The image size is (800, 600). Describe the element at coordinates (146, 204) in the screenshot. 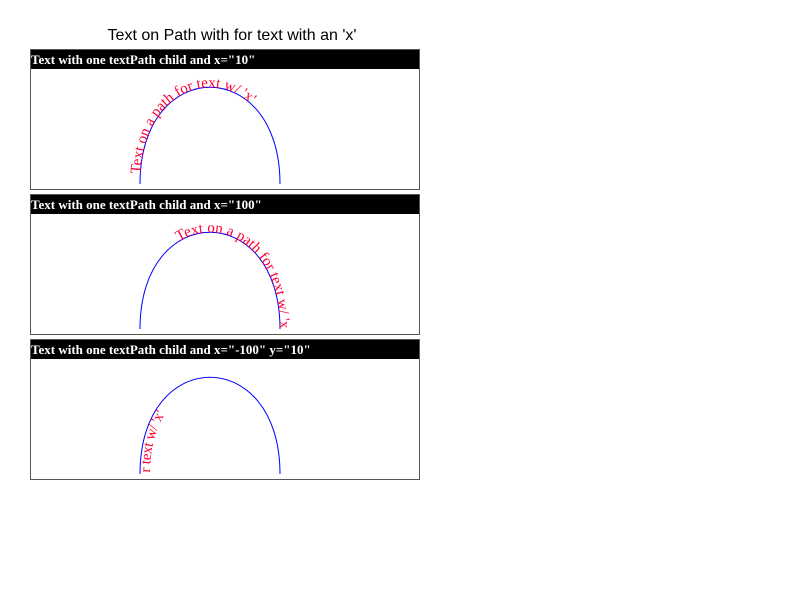

I see `panel-heading: Text with one textPath child and x="100"` at that location.